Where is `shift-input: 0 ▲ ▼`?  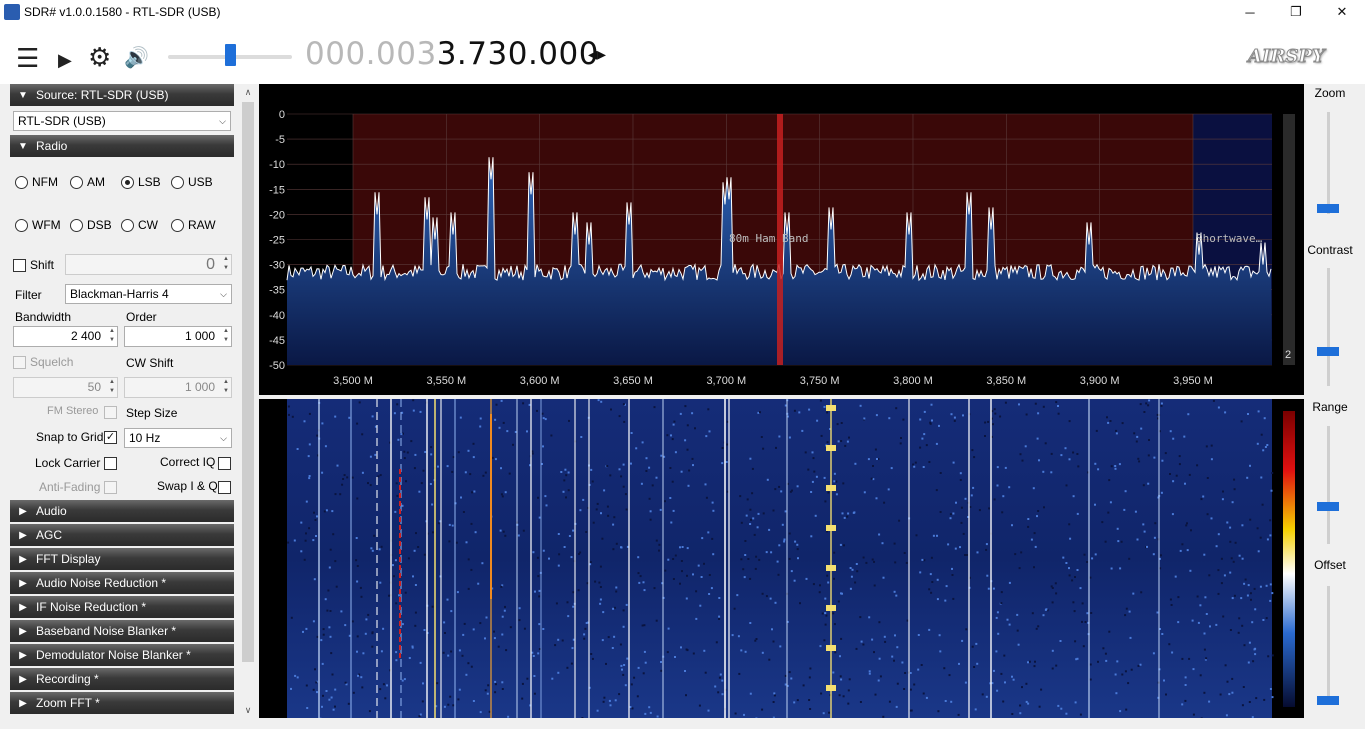 shift-input: 0 ▲ ▼ is located at coordinates (148, 264).